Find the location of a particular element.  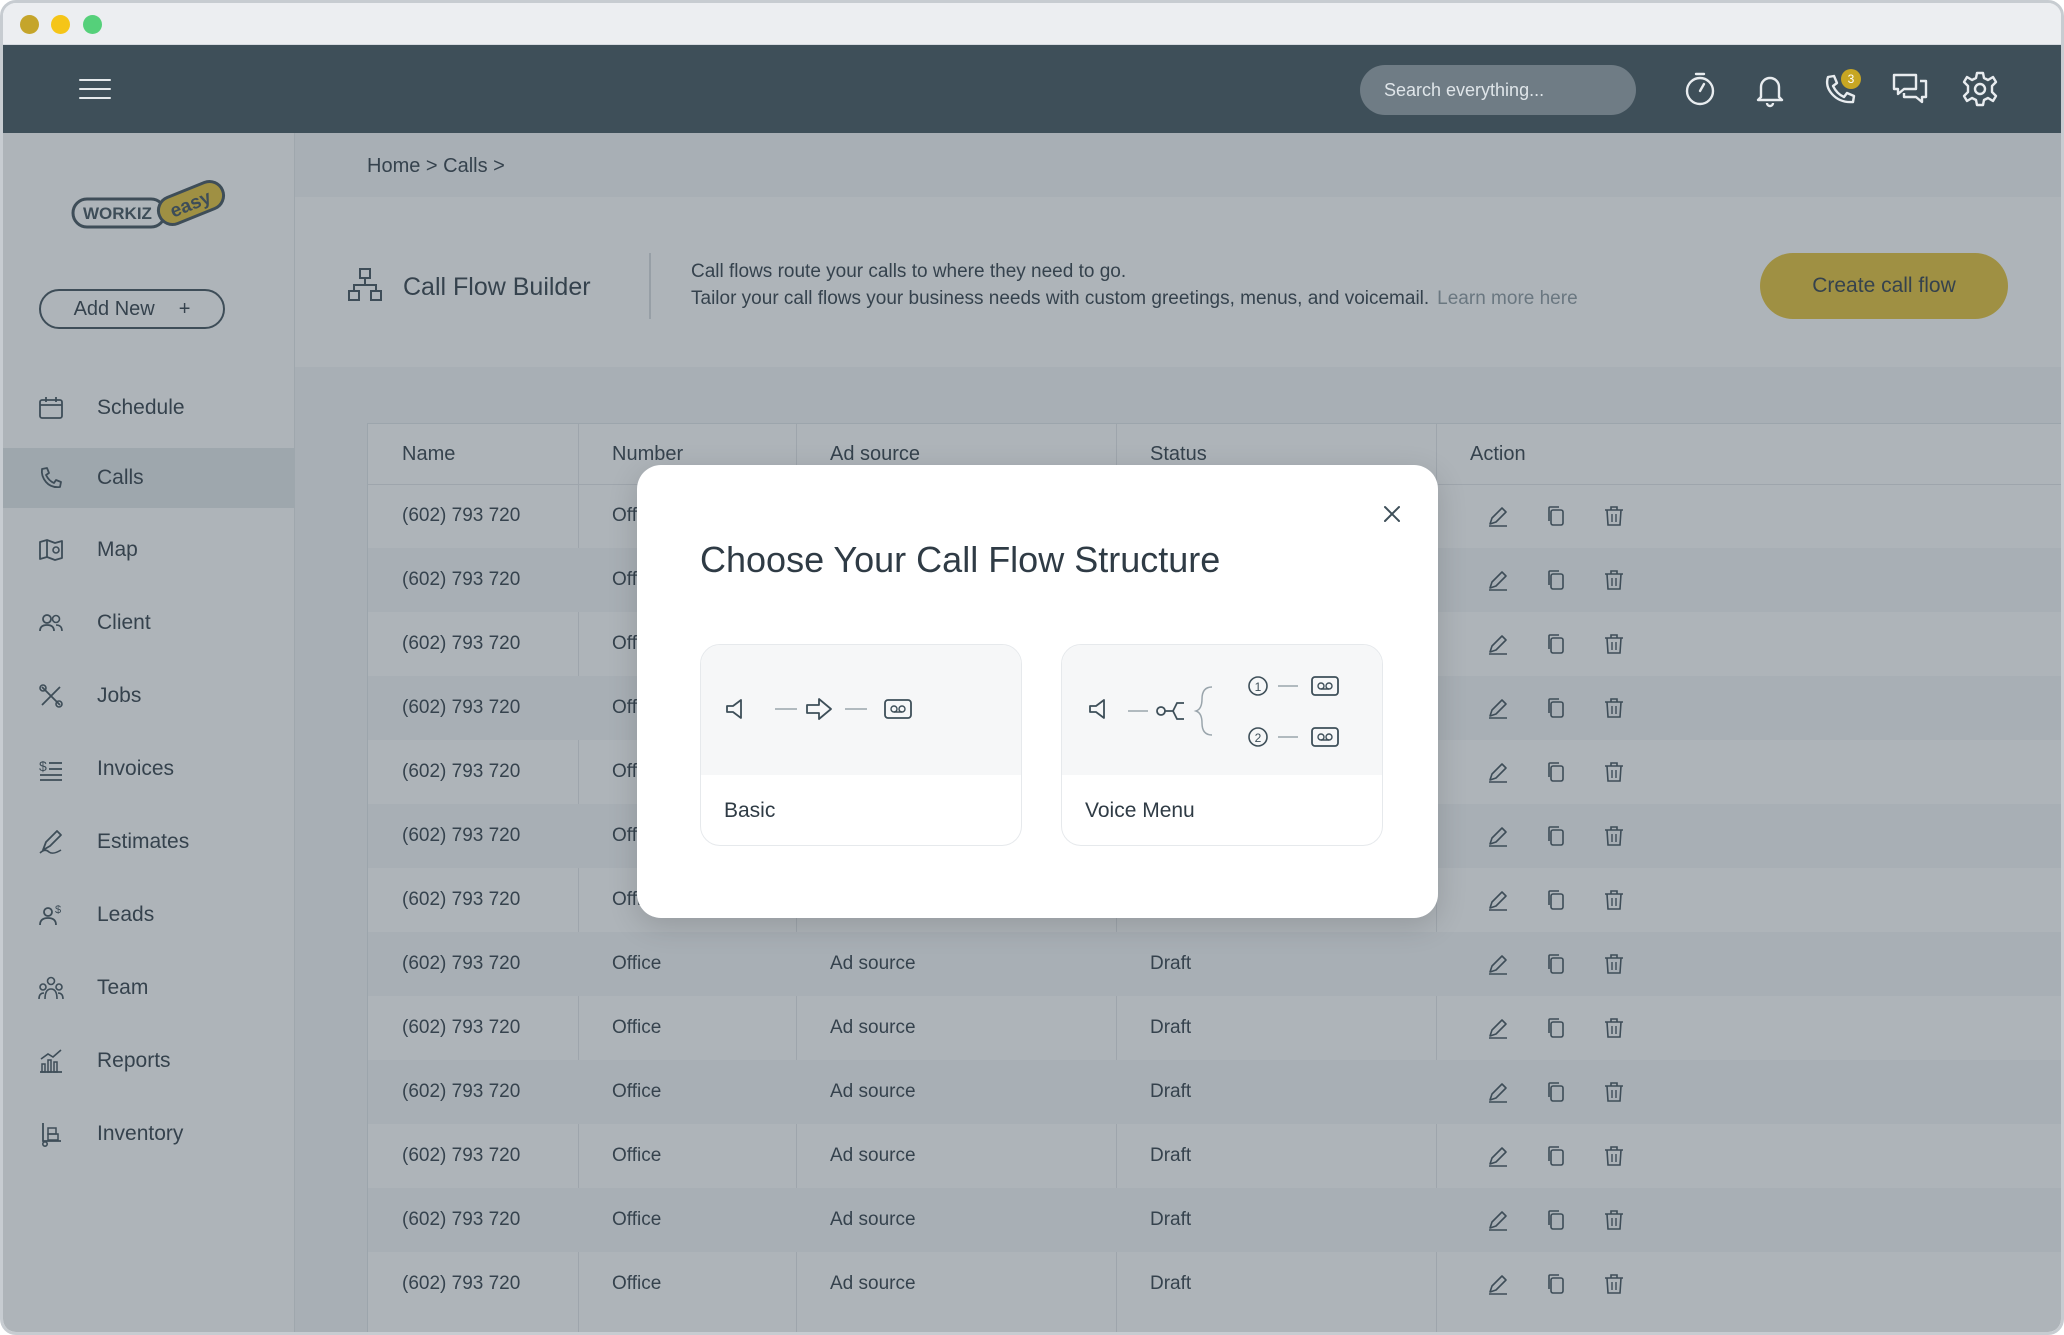

svg-text: 1 is located at coordinates (1258, 687).